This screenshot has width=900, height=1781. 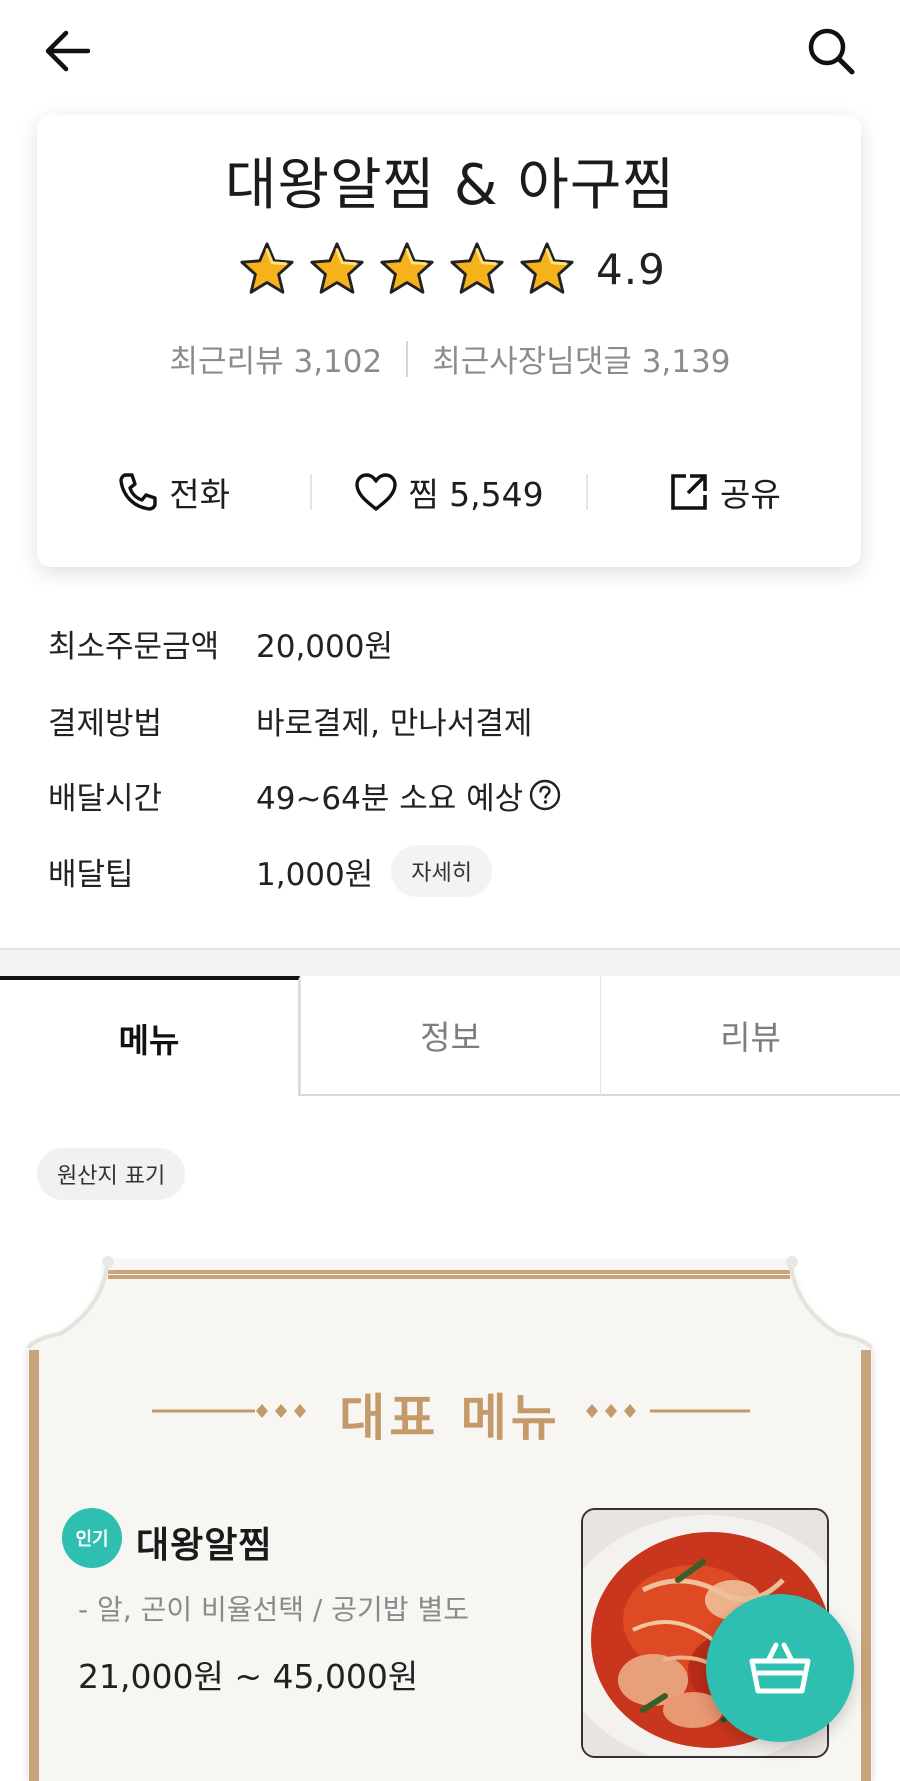 I want to click on like-label: 찜 5,549, so click(x=476, y=494).